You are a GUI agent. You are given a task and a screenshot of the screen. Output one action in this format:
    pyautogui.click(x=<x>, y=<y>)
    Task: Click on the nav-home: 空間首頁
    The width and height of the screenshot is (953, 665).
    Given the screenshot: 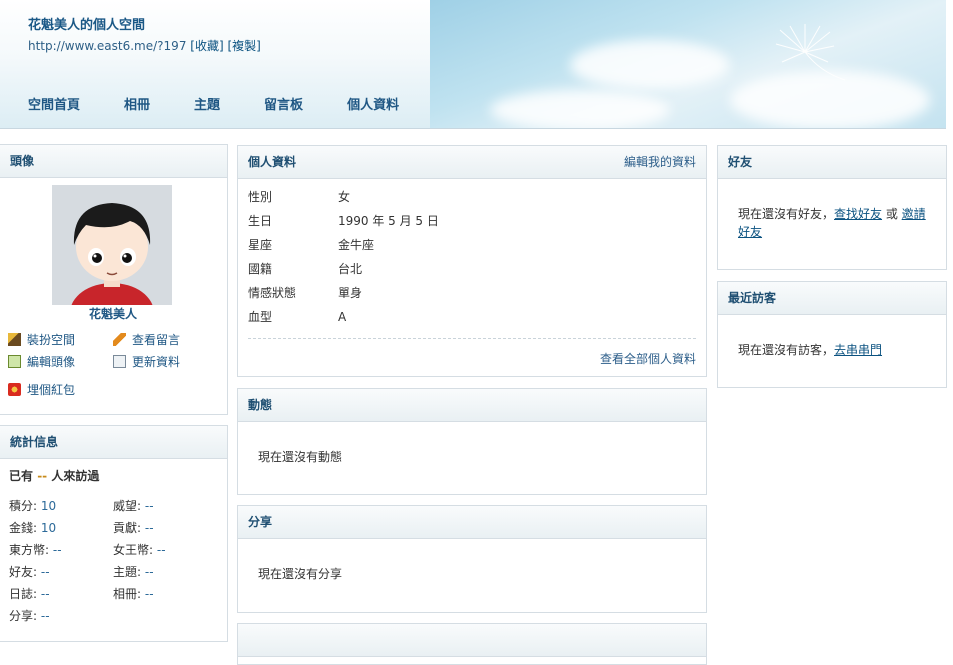 What is the action you would take?
    pyautogui.click(x=54, y=103)
    